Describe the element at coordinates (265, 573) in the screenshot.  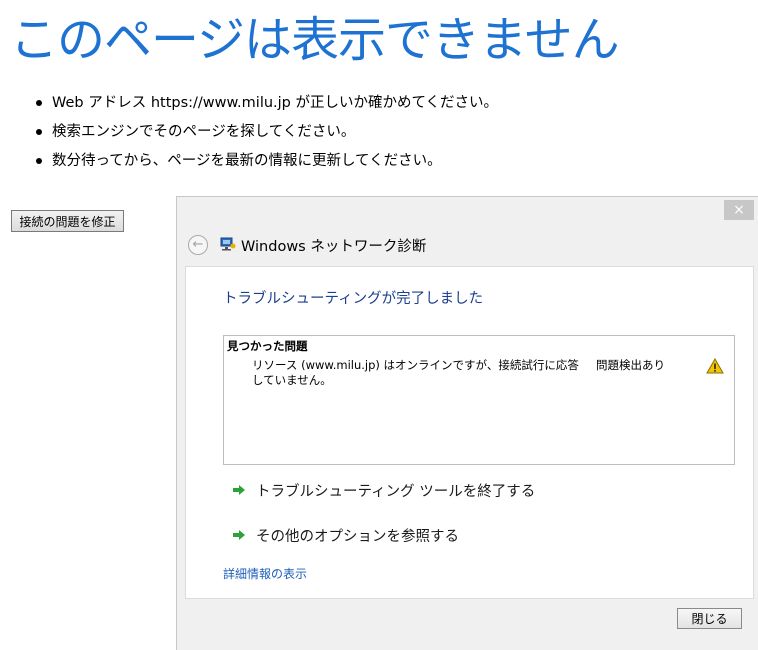
I see `detail-info-link: 詳細情報の表示` at that location.